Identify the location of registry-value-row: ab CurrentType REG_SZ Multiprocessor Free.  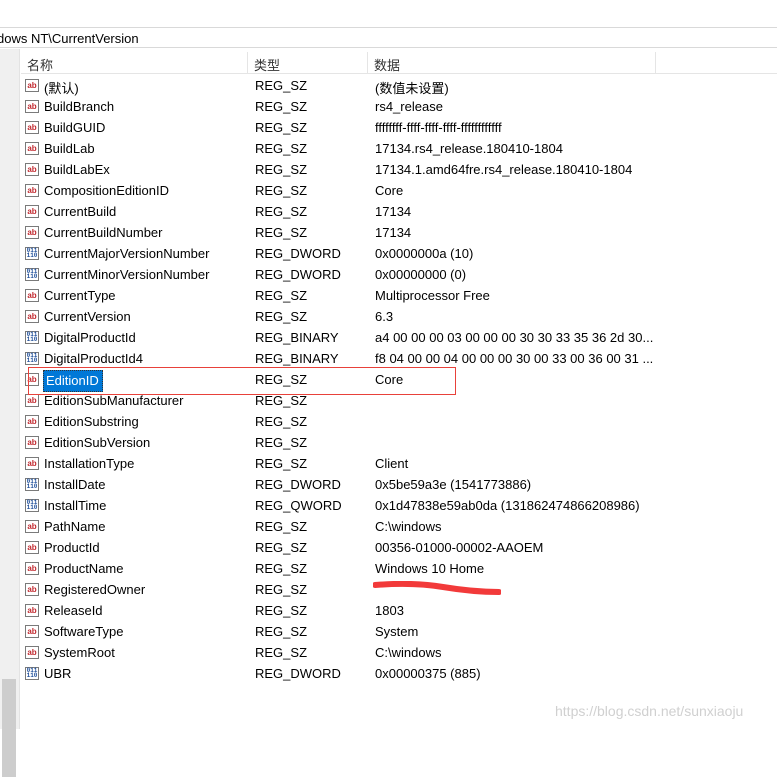
(399, 295).